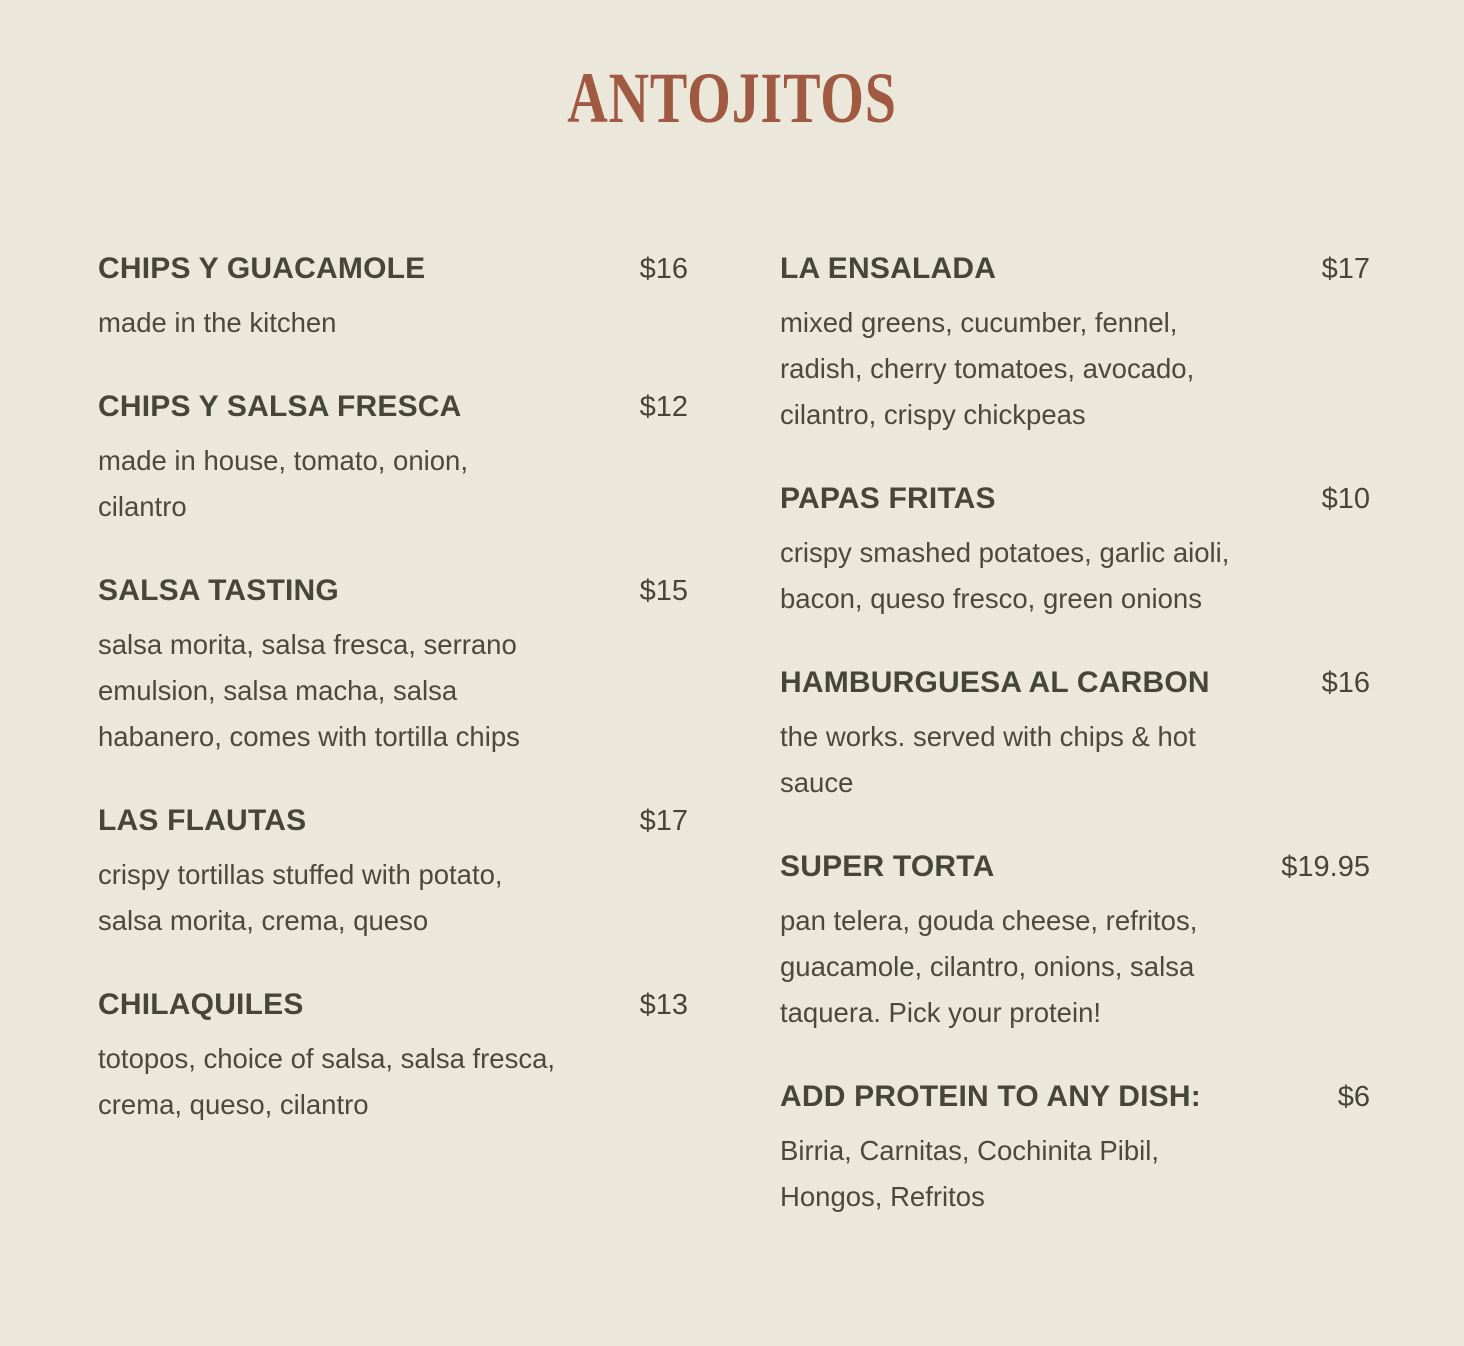  Describe the element at coordinates (990, 1096) in the screenshot. I see `menu-item-name: ADD PROTEIN TO ANY DISH:` at that location.